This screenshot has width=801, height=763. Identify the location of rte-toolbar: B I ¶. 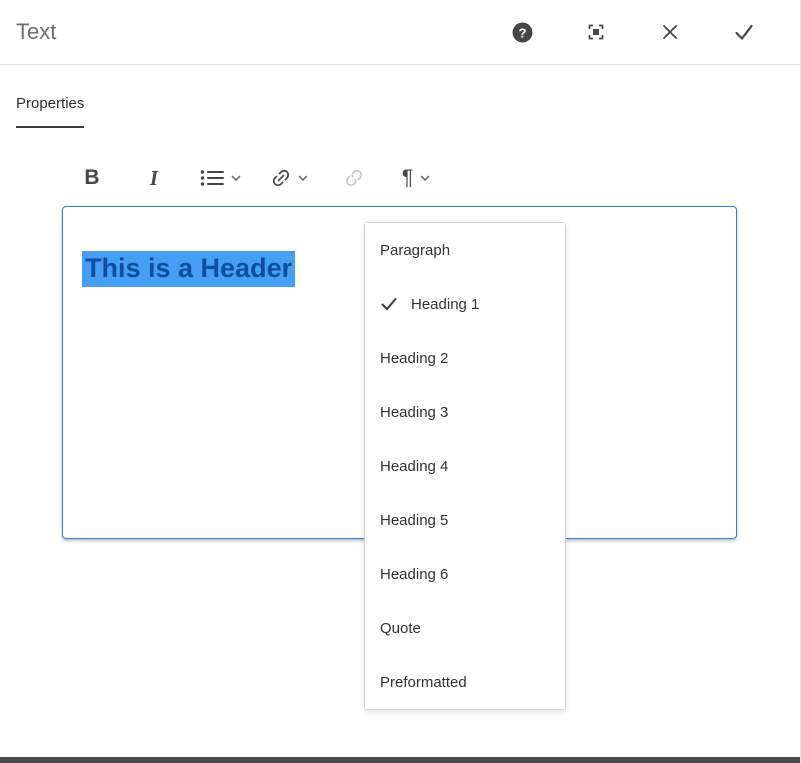
(400, 178).